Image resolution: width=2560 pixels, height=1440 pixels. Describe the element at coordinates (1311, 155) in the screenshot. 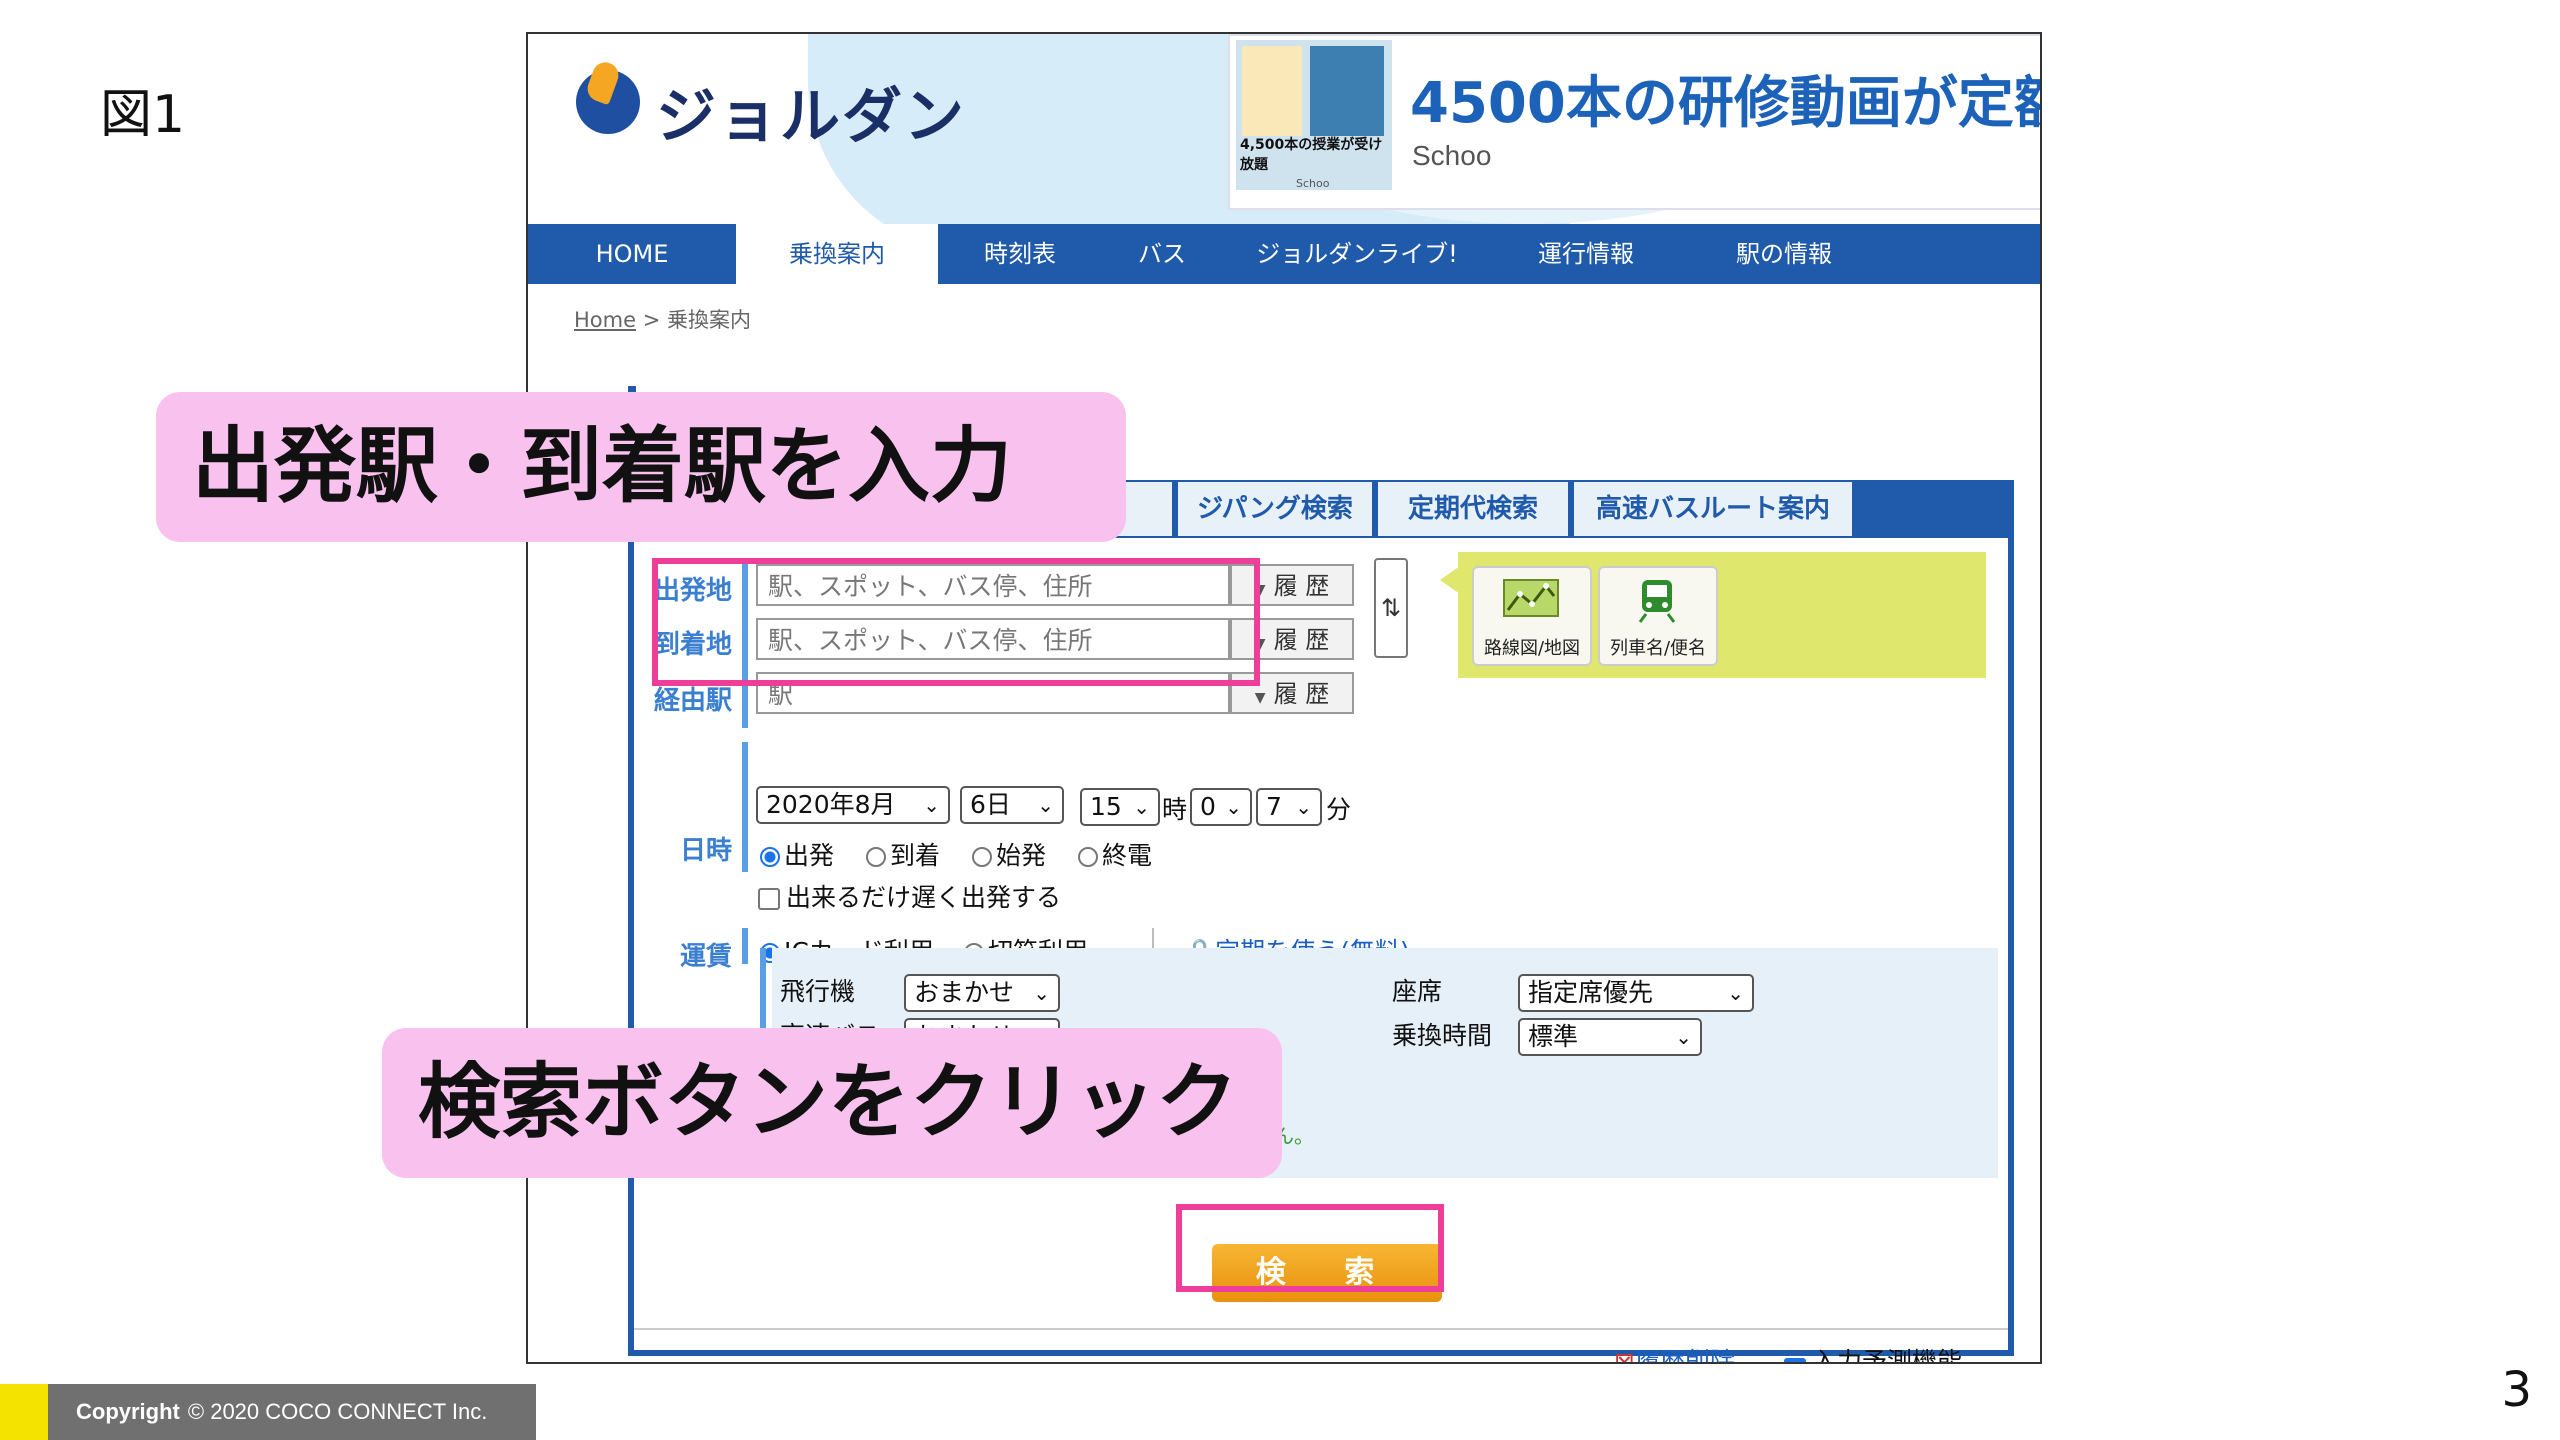

I see `ad-thumb-caption: 4,500本の授業が受け放題` at that location.